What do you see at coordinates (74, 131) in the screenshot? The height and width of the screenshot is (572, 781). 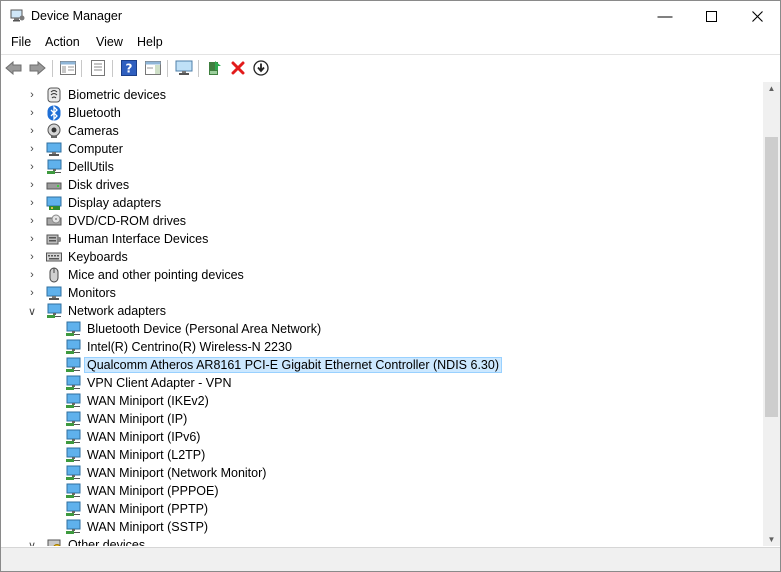 I see `tree-category: › Cameras` at bounding box center [74, 131].